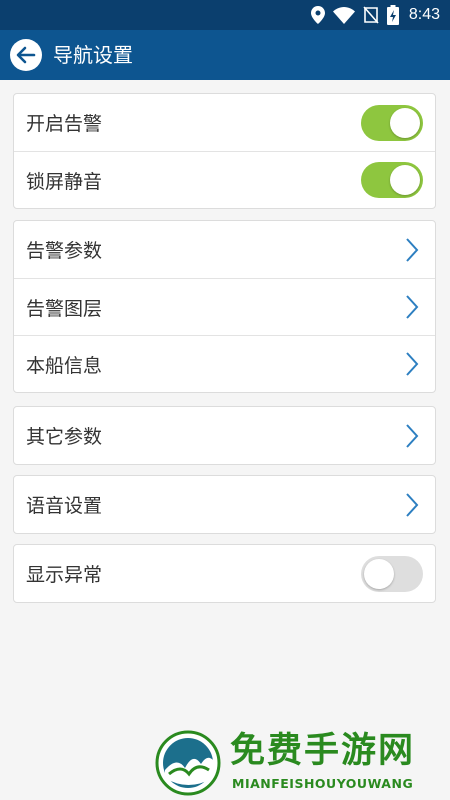  Describe the element at coordinates (224, 179) in the screenshot. I see `setting-row-lock-mute: 锁屏静音` at that location.